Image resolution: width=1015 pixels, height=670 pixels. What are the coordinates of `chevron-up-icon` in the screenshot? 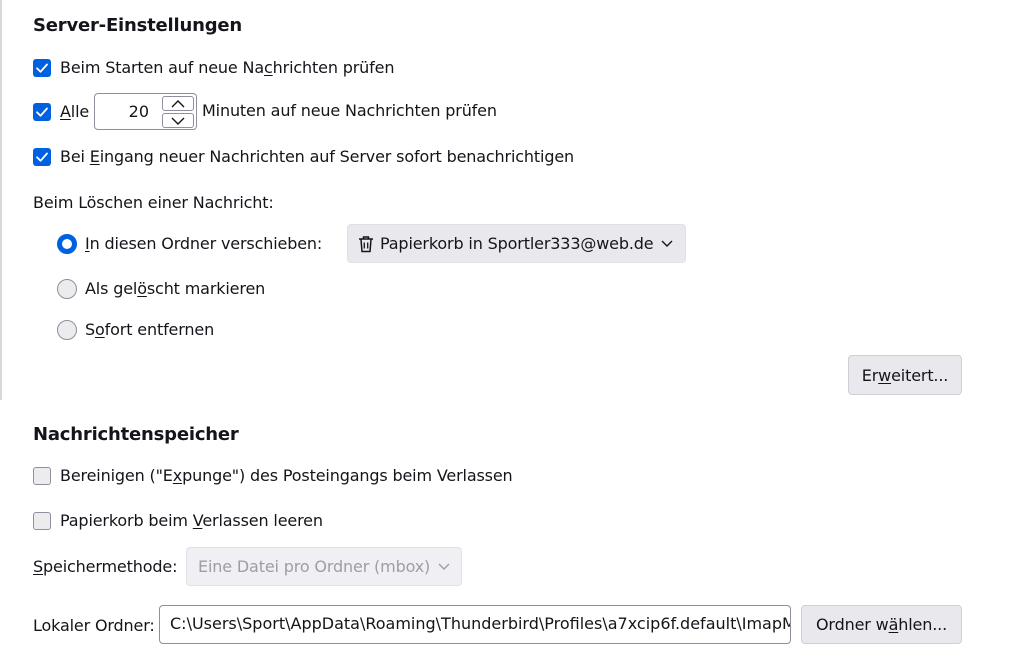 It's located at (178, 103).